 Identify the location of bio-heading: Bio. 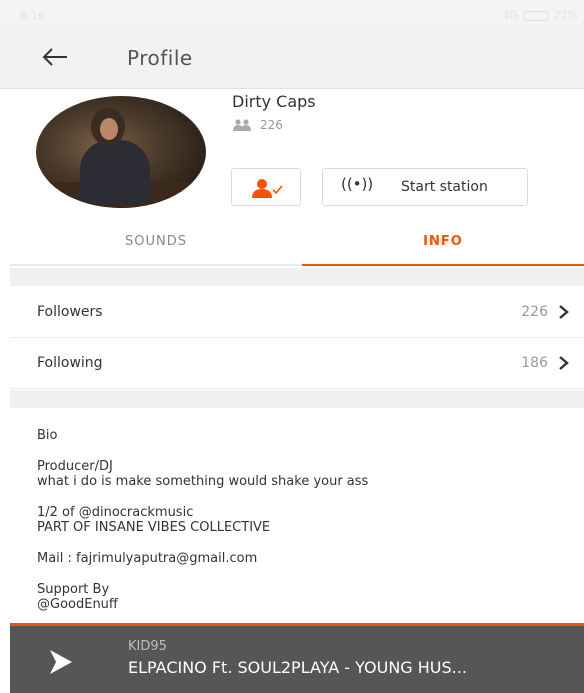
(47, 435).